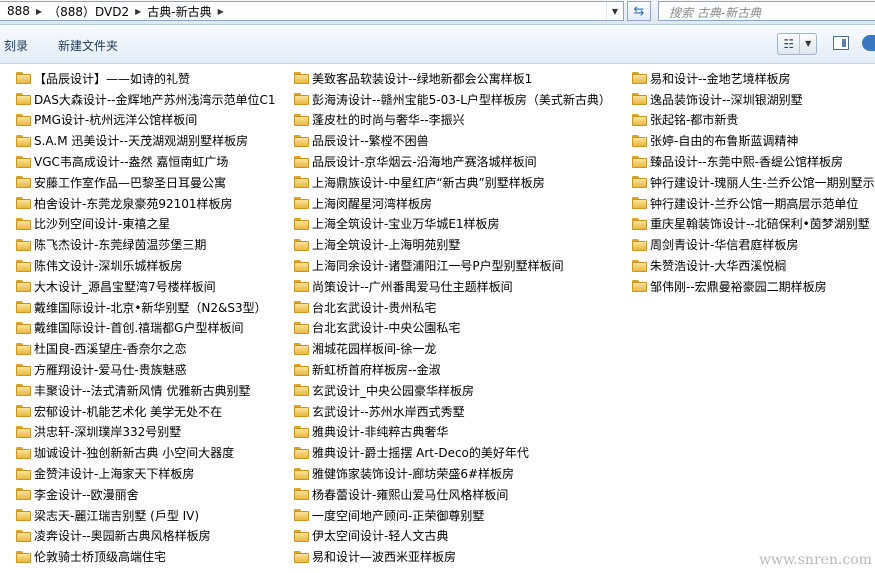  Describe the element at coordinates (807, 44) in the screenshot. I see `chevron-down-icon: ▼` at that location.